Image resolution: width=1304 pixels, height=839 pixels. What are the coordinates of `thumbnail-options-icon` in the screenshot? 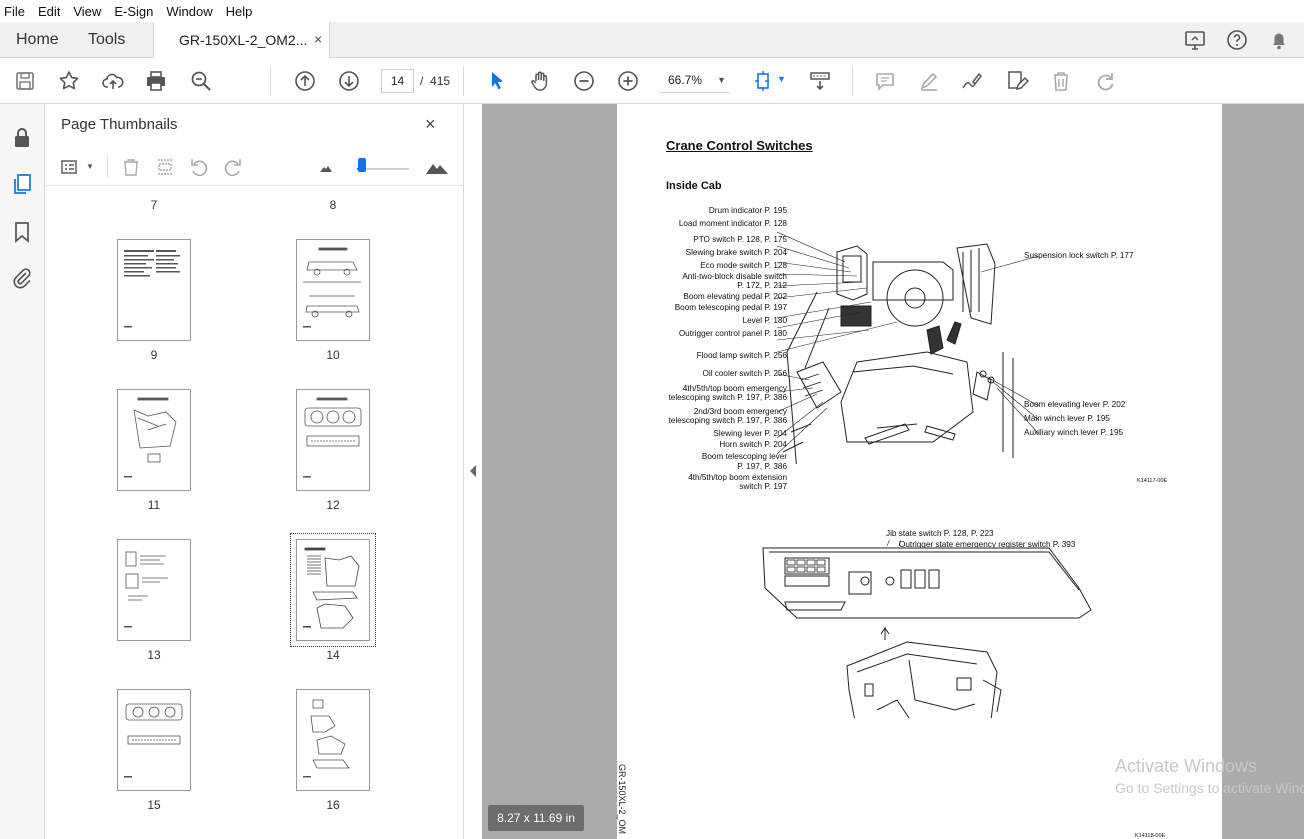 It's located at (70, 167).